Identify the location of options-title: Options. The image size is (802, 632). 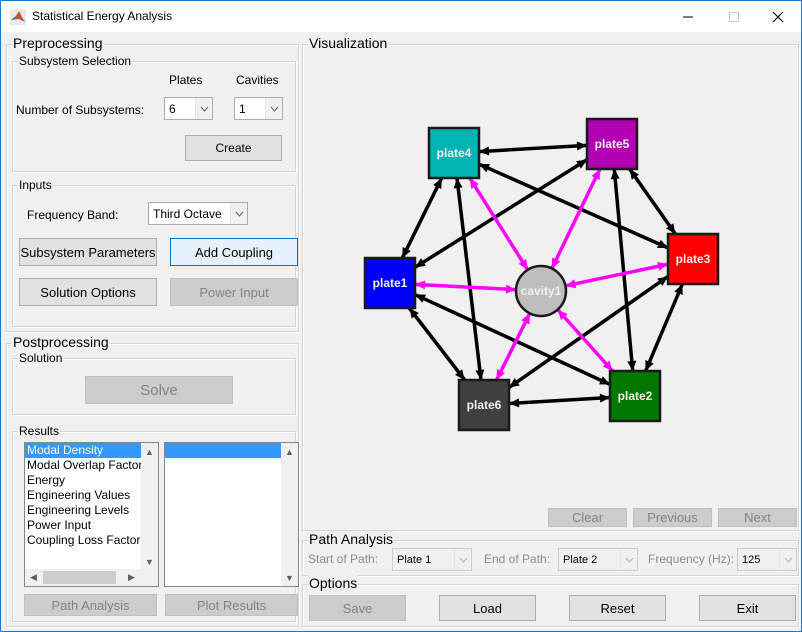
(333, 583).